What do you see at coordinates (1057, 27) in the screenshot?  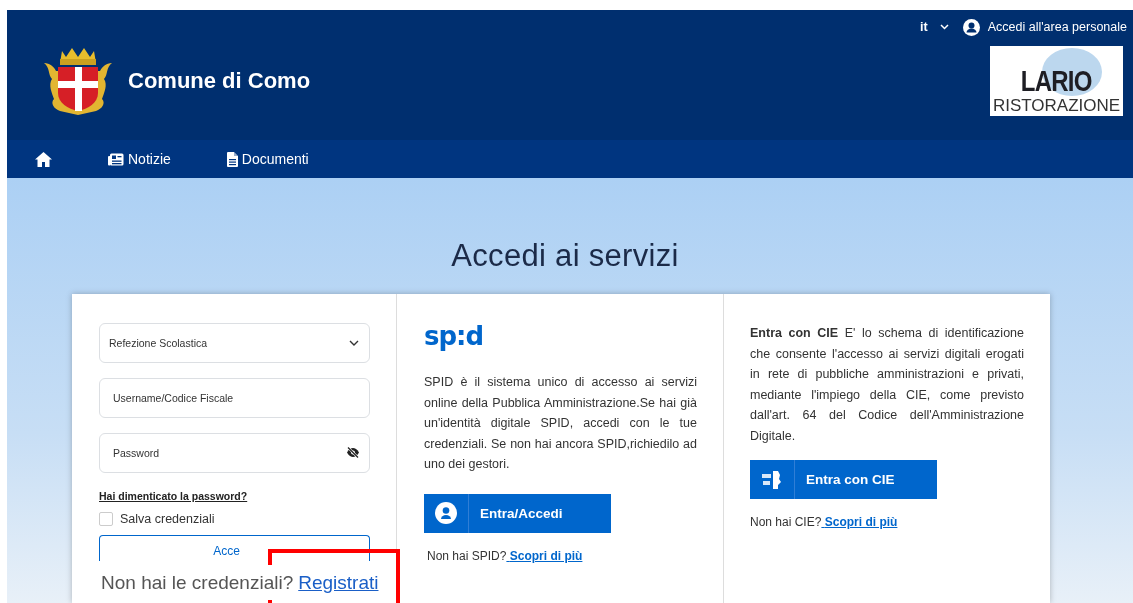 I see `personal-area-link: Accedi all'area personale` at bounding box center [1057, 27].